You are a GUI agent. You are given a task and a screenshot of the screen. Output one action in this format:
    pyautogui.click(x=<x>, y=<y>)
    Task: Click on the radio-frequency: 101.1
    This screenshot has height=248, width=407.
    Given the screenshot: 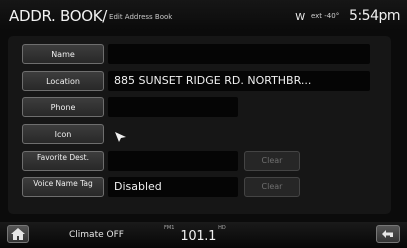 What is the action you would take?
    pyautogui.click(x=198, y=236)
    